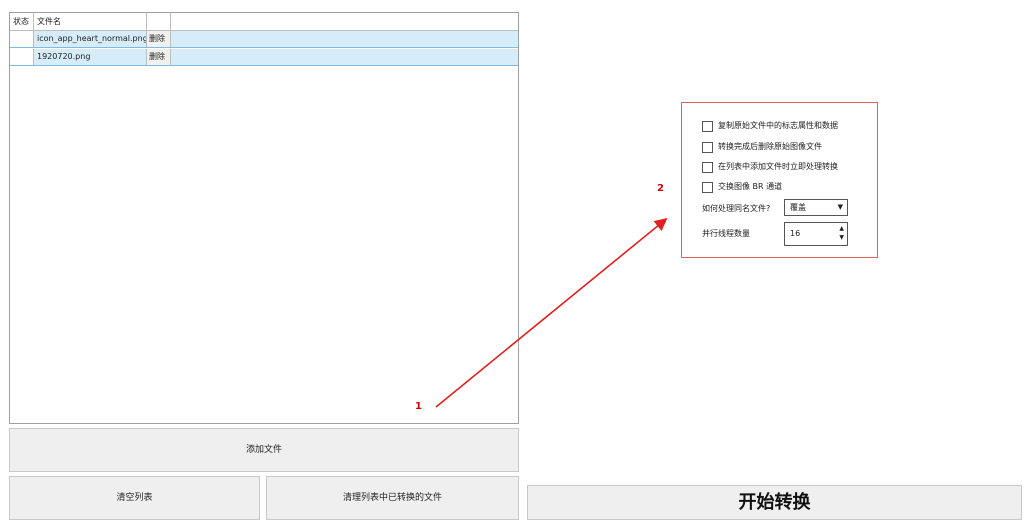 The image size is (1027, 520). Describe the element at coordinates (660, 188) in the screenshot. I see `annotation-marker-2: 2` at that location.